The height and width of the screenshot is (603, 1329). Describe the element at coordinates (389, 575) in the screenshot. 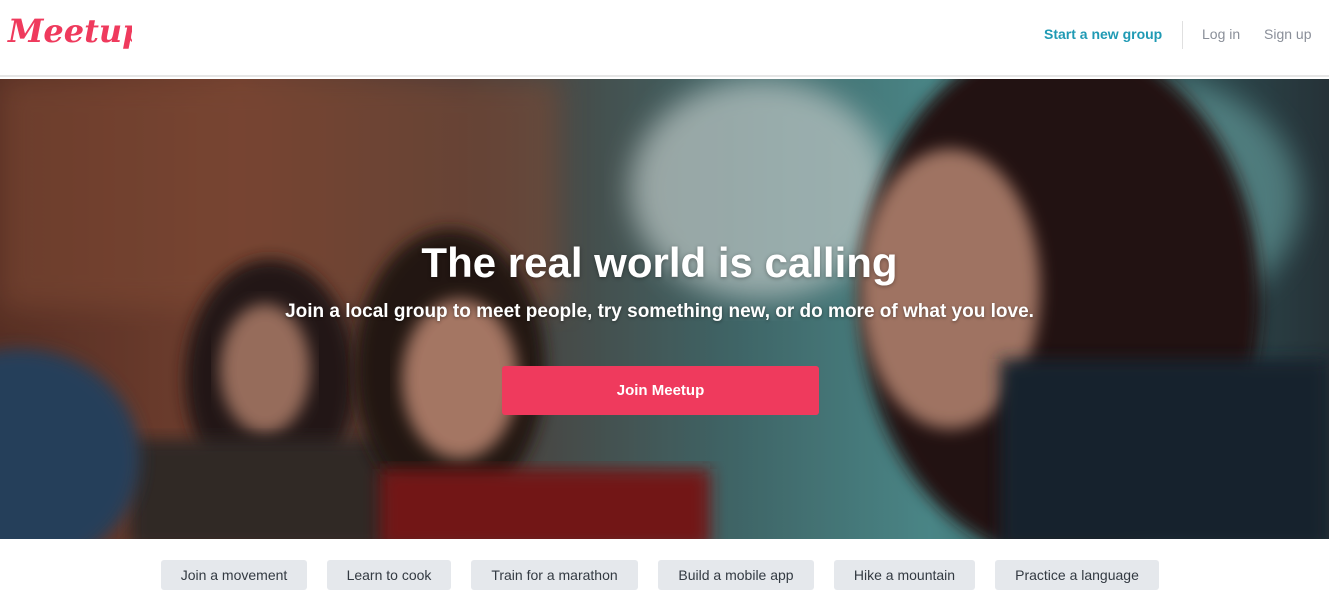

I see `topic-chip: Learn to cook` at that location.